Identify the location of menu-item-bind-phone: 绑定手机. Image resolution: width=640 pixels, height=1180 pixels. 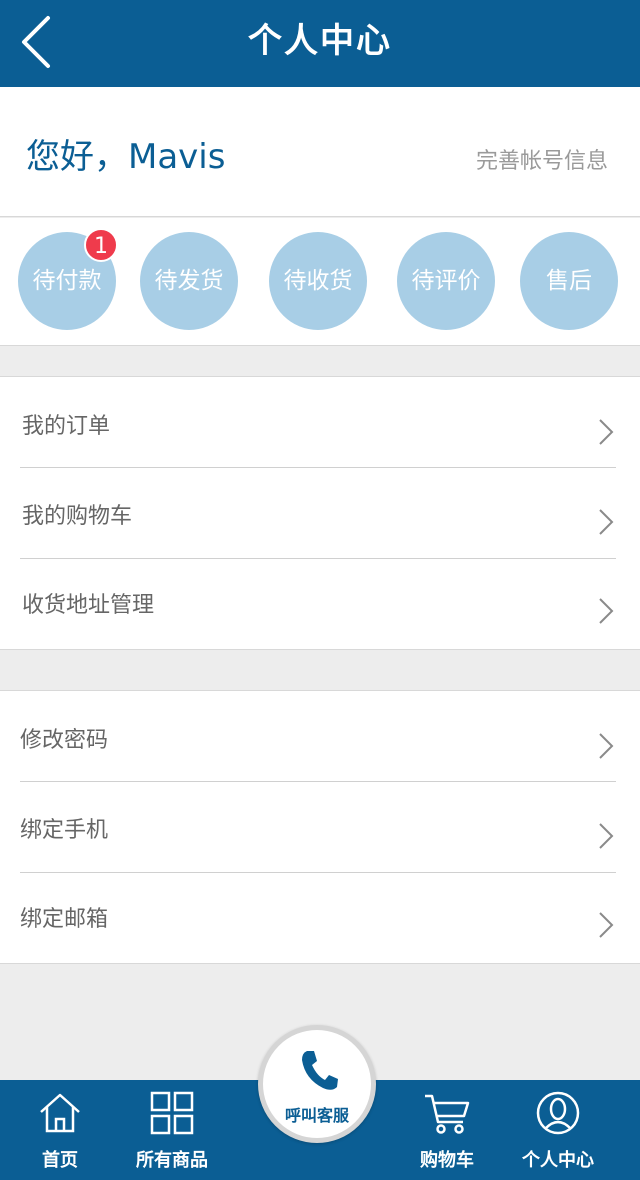
(318, 831).